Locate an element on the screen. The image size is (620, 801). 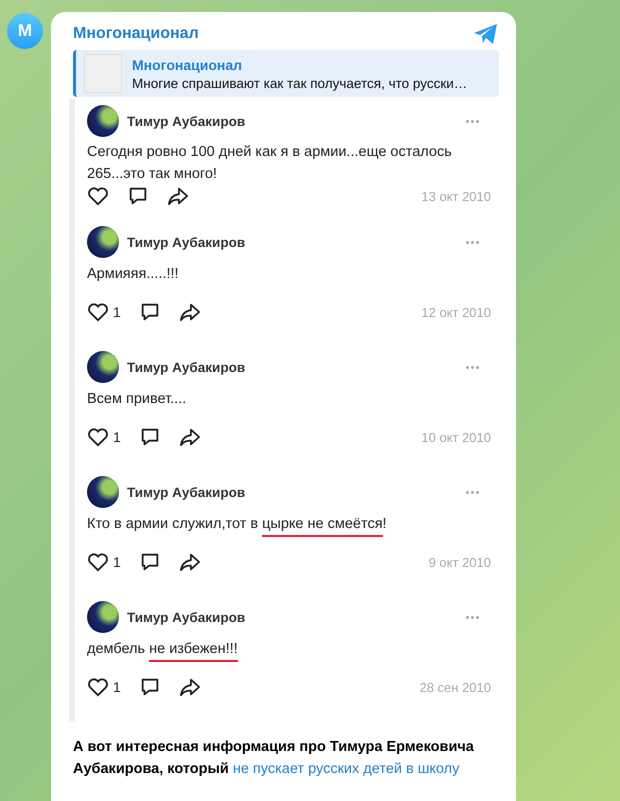
post-text: Кто в армии служил,тот в цырке не смеётся! is located at coordinates (289, 524).